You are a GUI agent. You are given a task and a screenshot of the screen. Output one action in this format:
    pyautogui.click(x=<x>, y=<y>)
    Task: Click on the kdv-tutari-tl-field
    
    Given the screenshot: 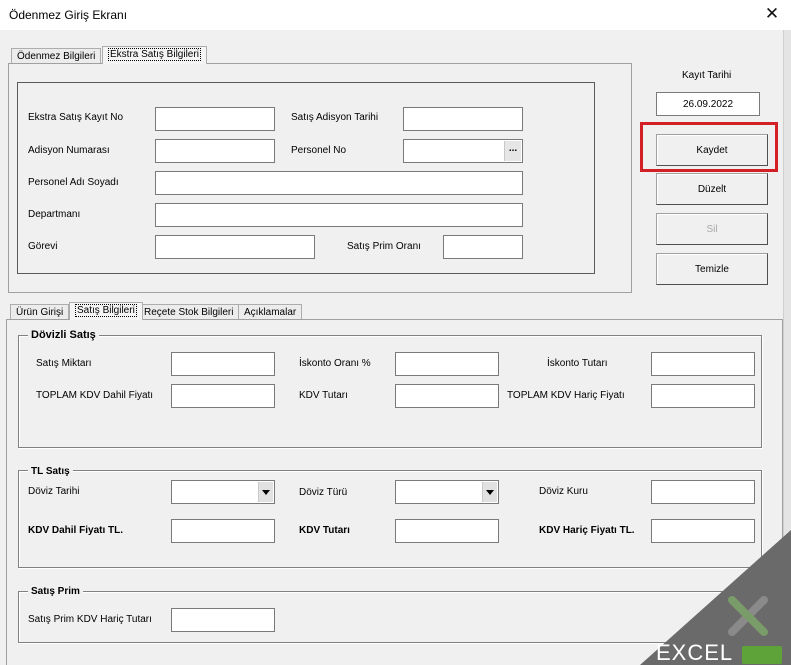 What is the action you would take?
    pyautogui.click(x=447, y=531)
    